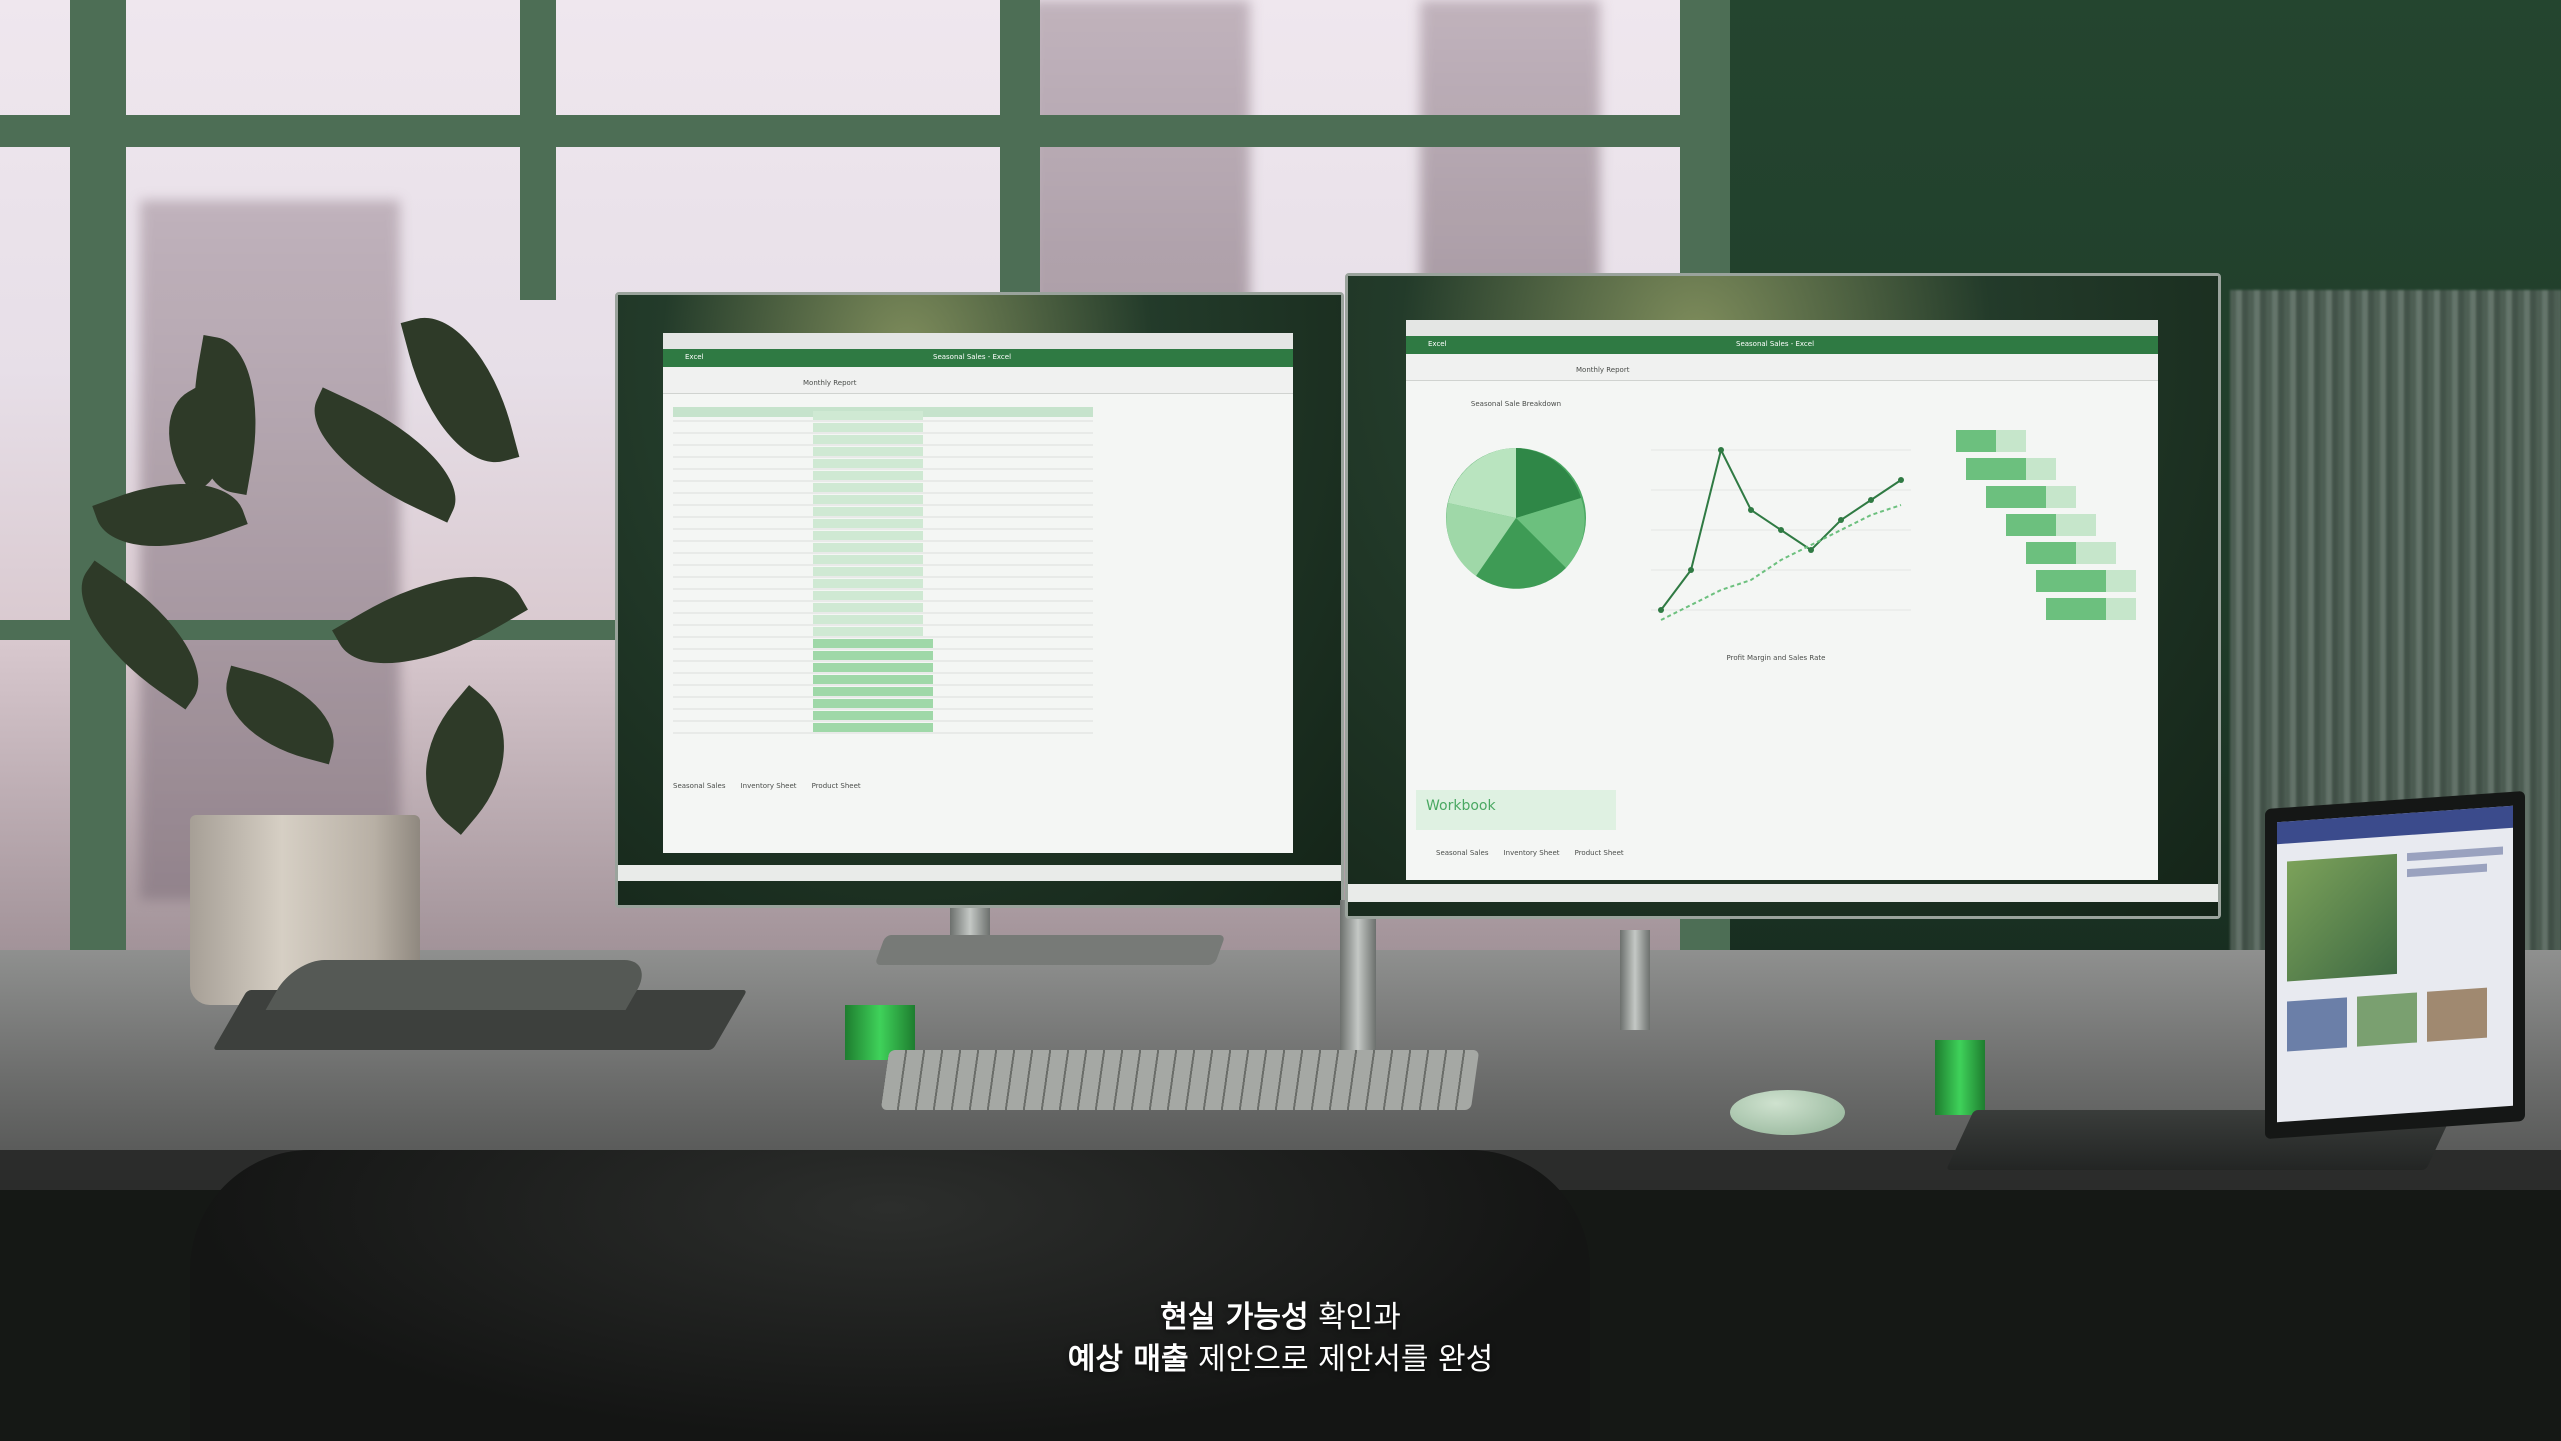 The height and width of the screenshot is (1441, 2561). What do you see at coordinates (1516, 404) in the screenshot?
I see `pie-chart-title: Seasonal Sale Breakdown` at bounding box center [1516, 404].